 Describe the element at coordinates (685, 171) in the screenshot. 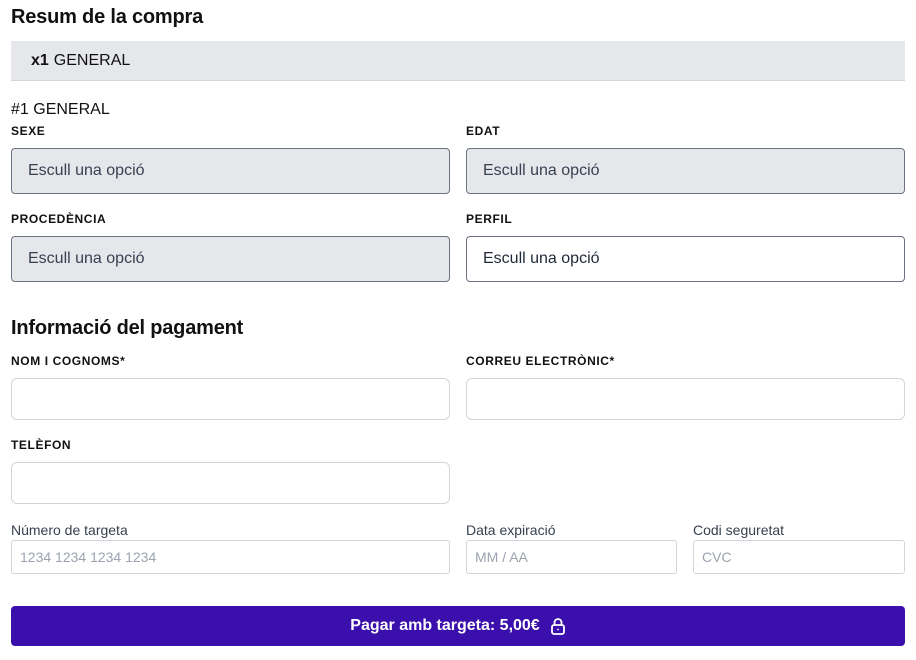

I see `edat-select: Escull una opció` at that location.